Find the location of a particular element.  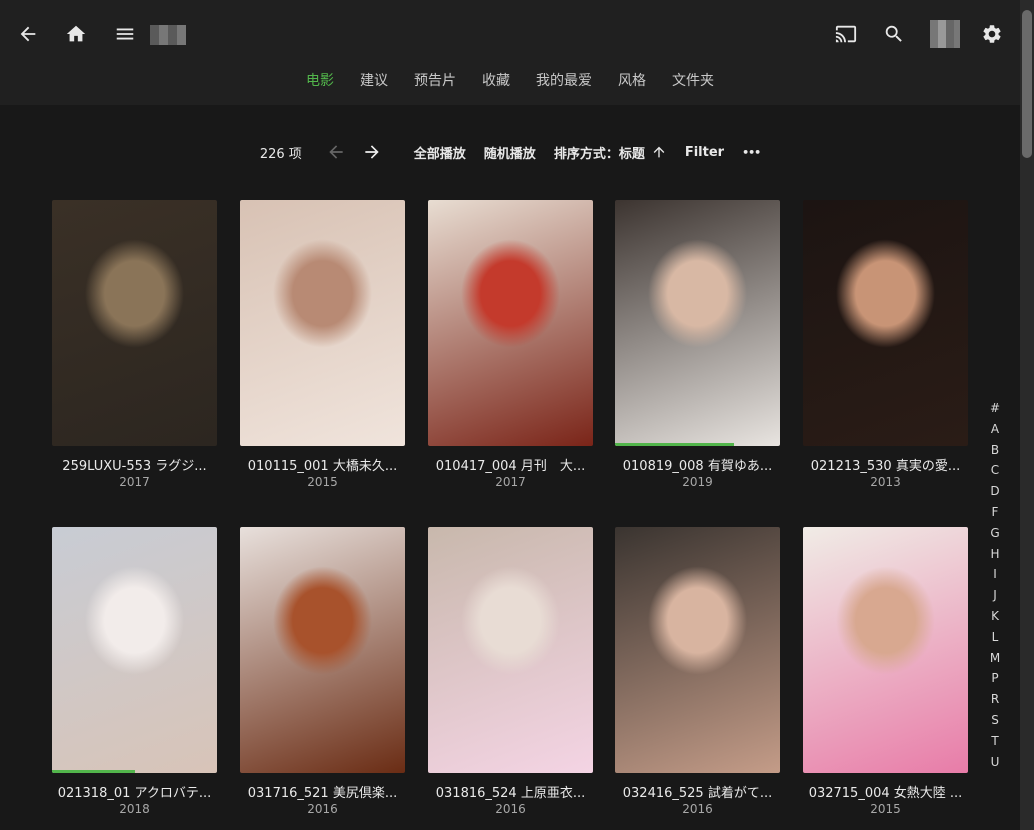

movie-card: 259LUXU-553 ラグジ... 2017 is located at coordinates (134, 344).